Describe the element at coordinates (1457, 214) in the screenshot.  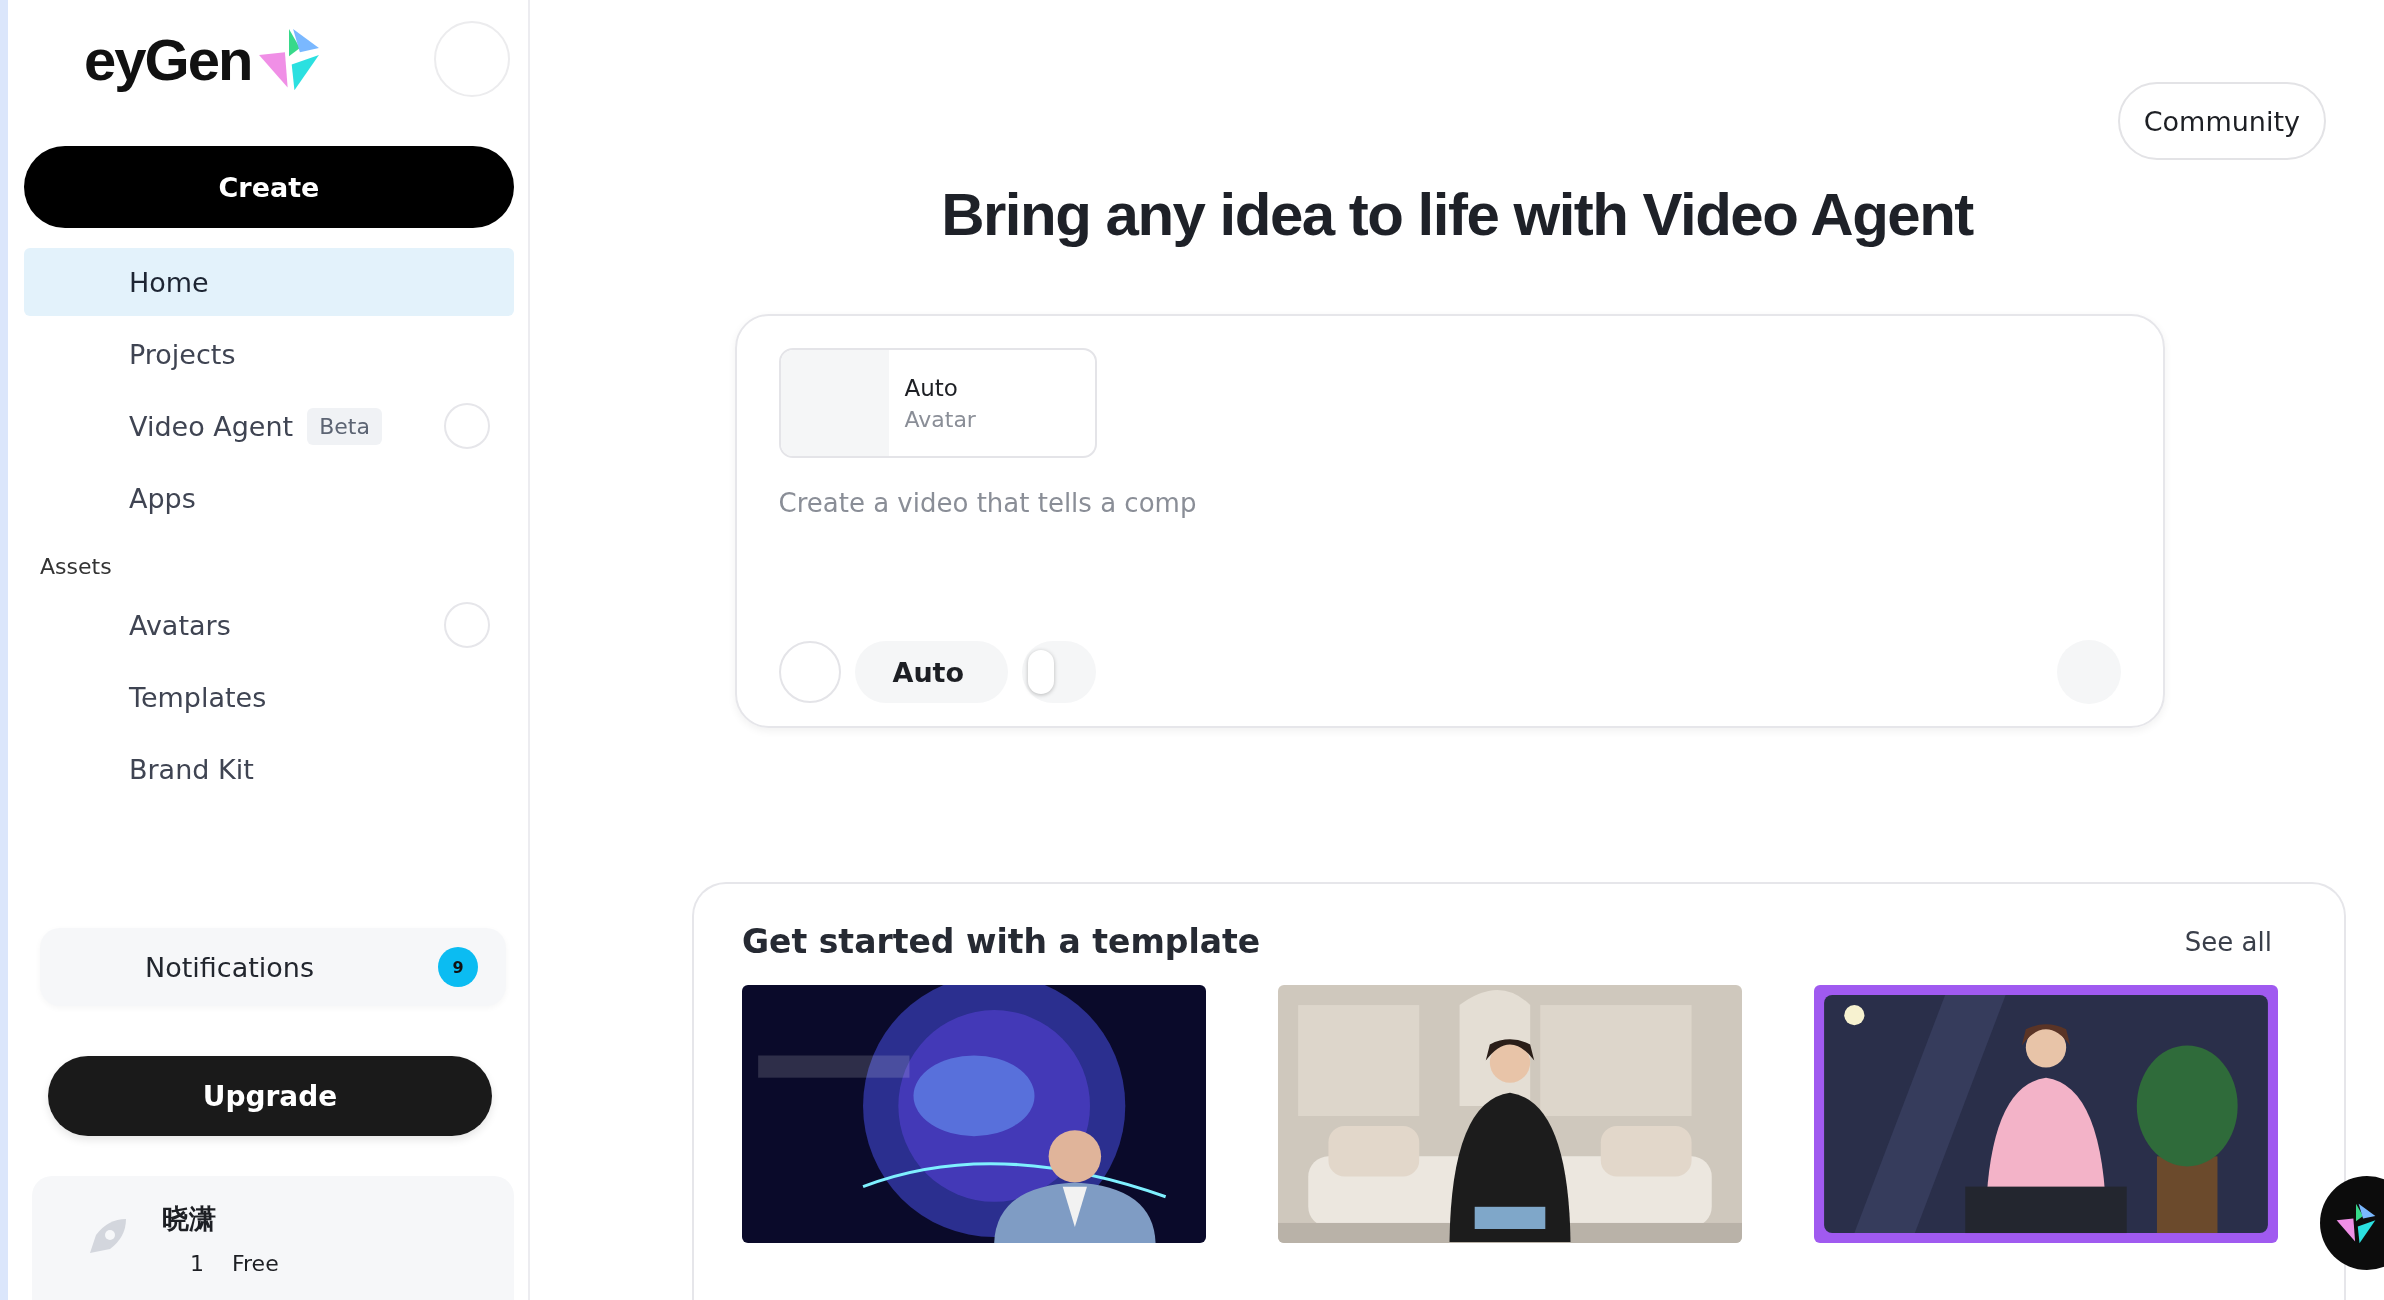
I see `headline: Bring any idea to life with Video Agent` at that location.